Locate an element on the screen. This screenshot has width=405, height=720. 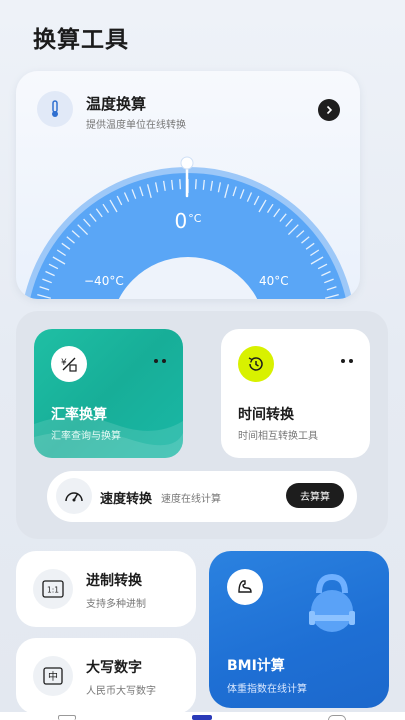
uppercase-number-card: 中 大写数字 人民币大写数字 is located at coordinates (106, 676).